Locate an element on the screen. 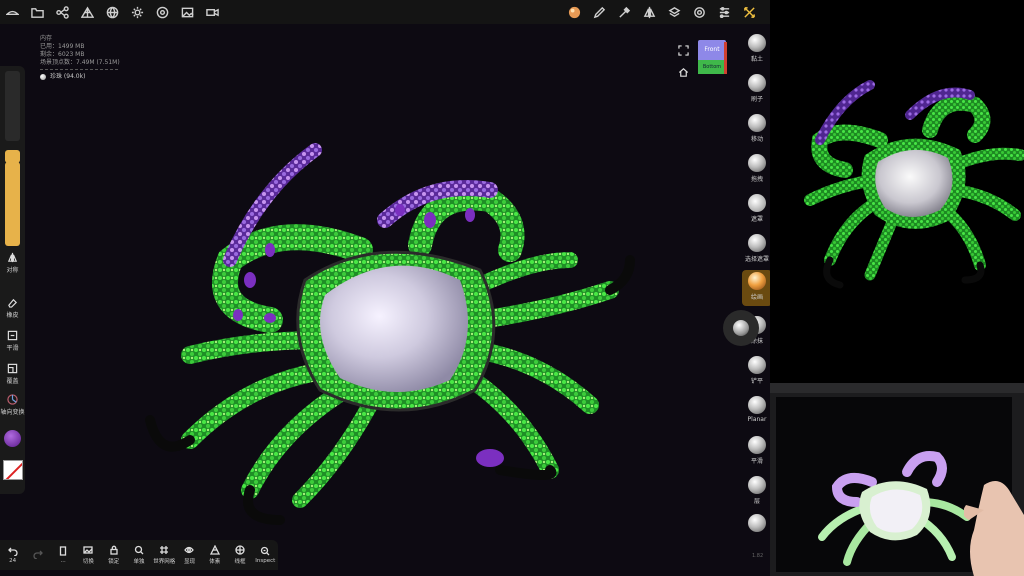  world-grid-button: 世界网格 is located at coordinates (164, 555).